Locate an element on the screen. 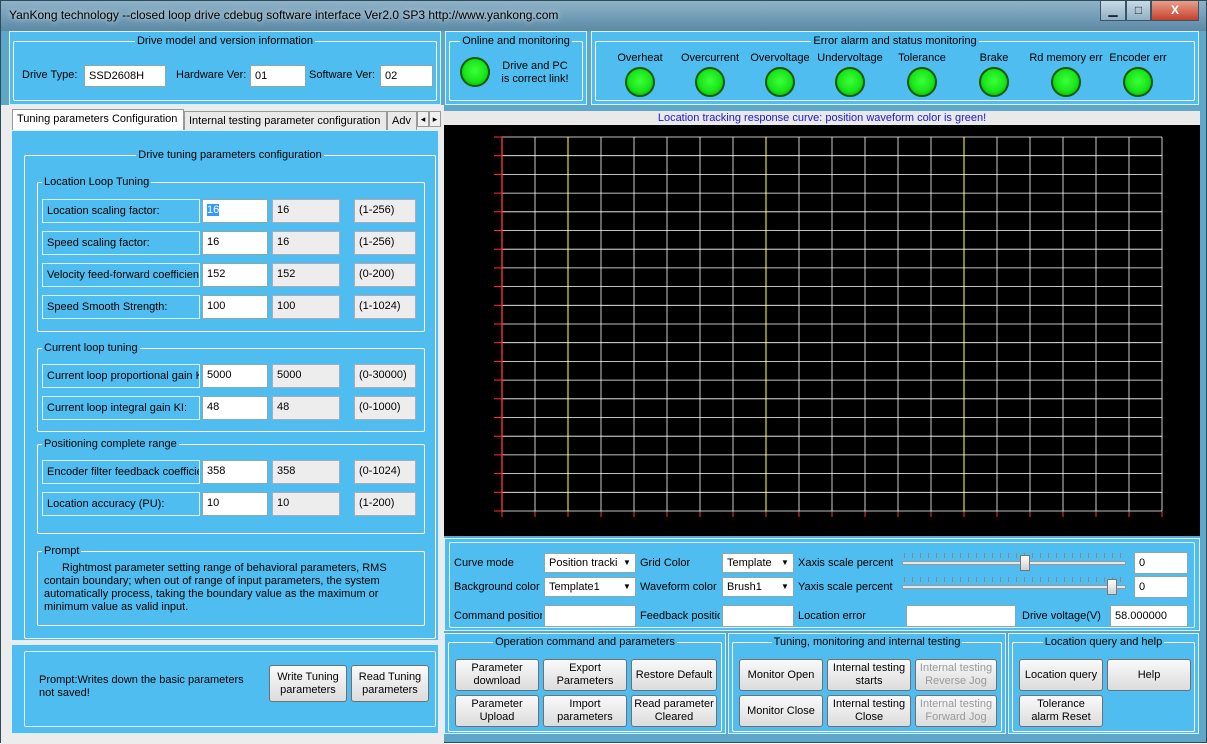  maximize-icon: □ is located at coordinates (1138, 10).